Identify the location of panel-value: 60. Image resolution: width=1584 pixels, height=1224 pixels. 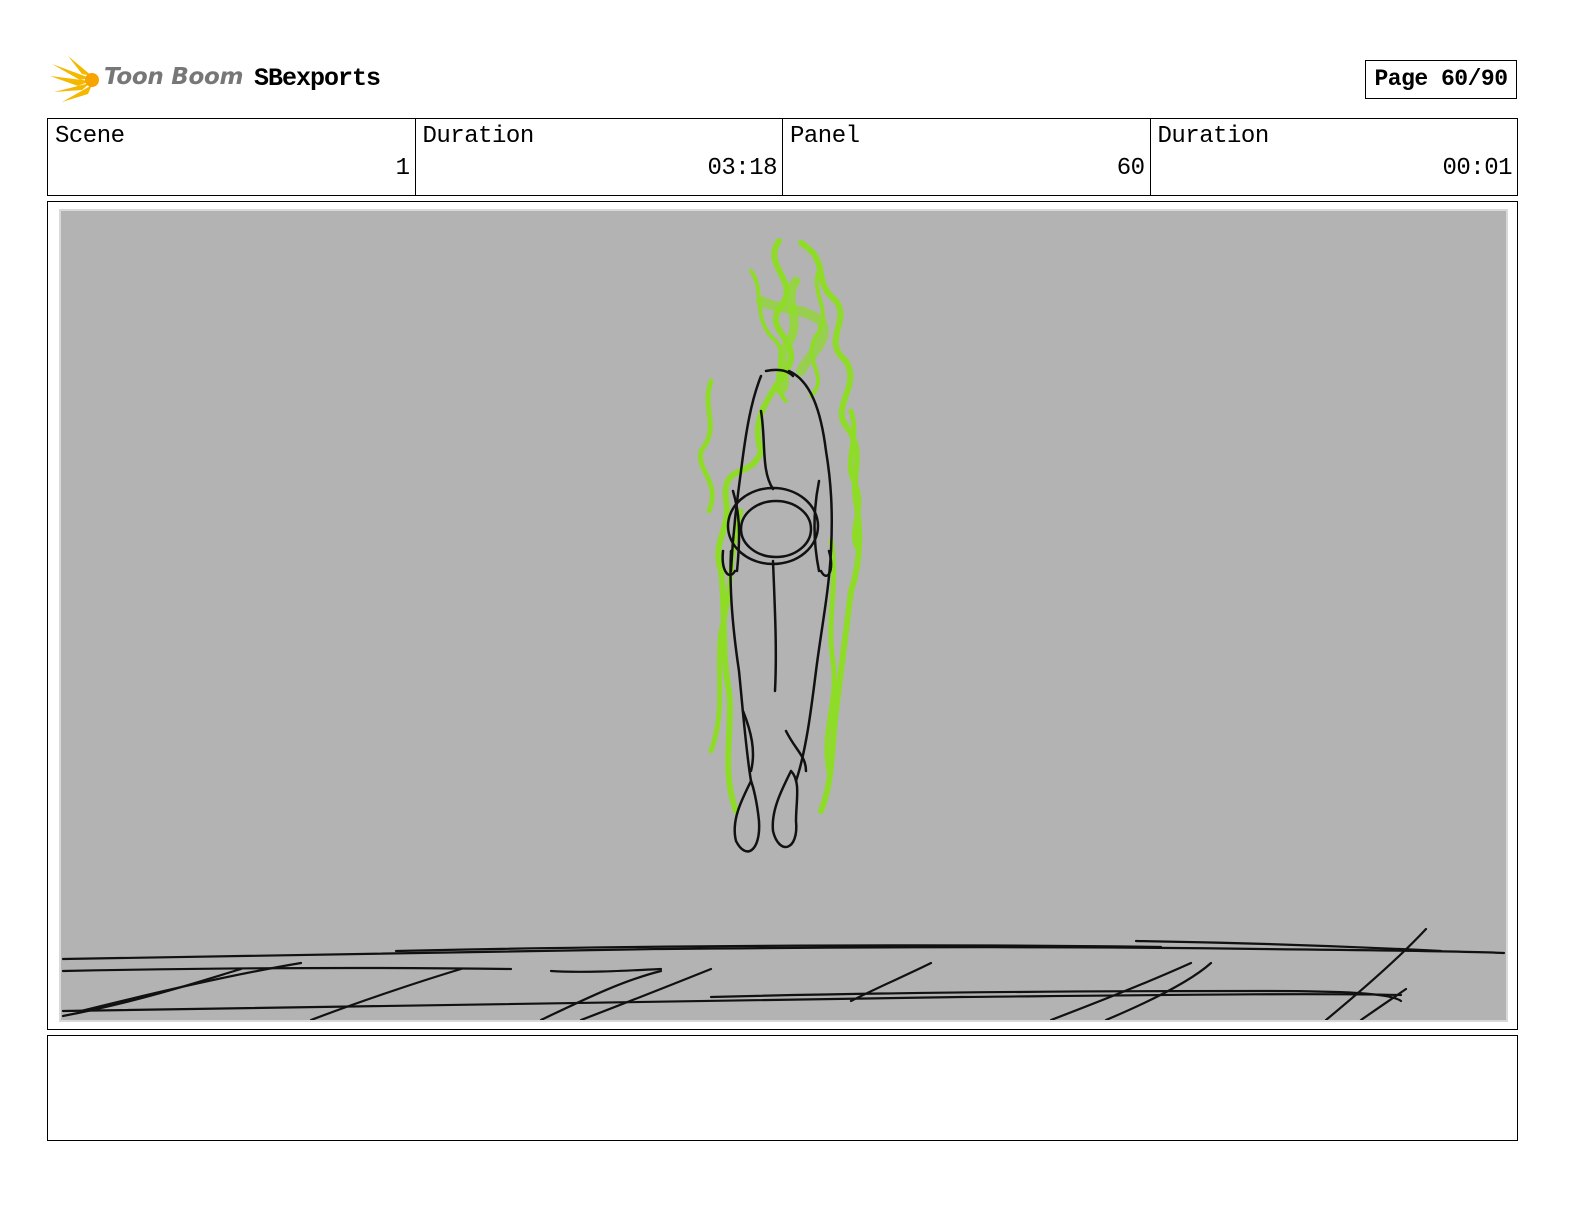
(1130, 168).